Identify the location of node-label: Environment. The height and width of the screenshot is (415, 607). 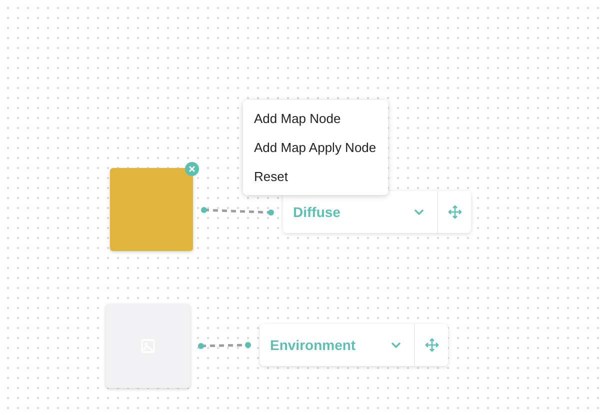
(313, 345).